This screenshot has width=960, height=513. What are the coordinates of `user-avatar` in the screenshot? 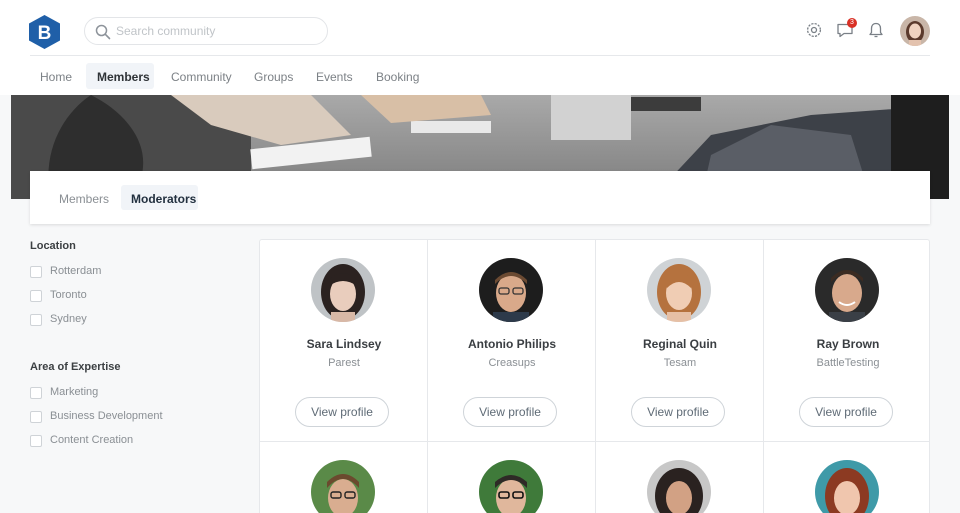 It's located at (915, 31).